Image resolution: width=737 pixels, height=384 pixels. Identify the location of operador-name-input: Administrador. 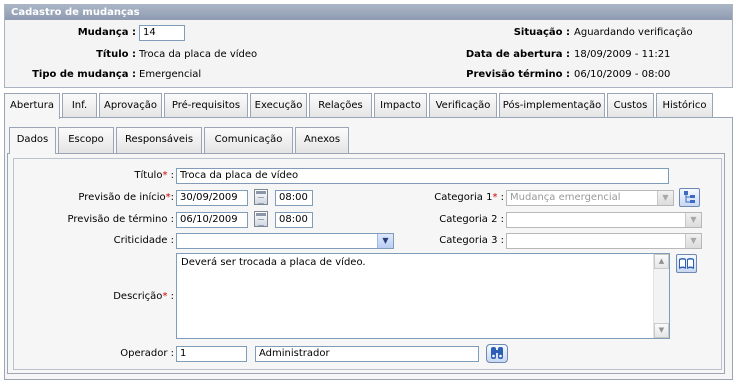
(367, 354).